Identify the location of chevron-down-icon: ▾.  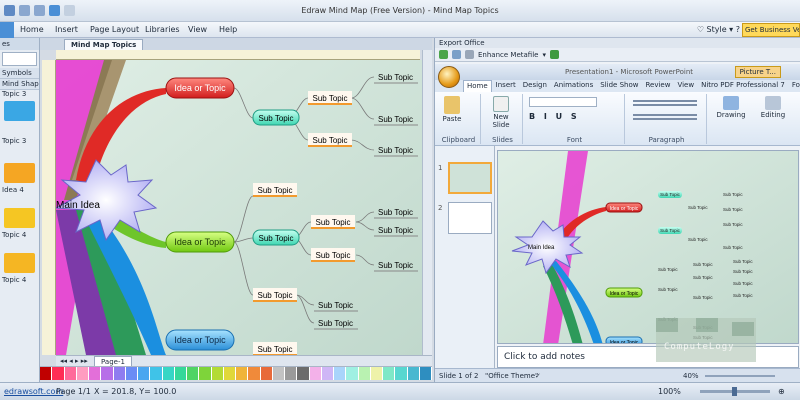
(544, 55).